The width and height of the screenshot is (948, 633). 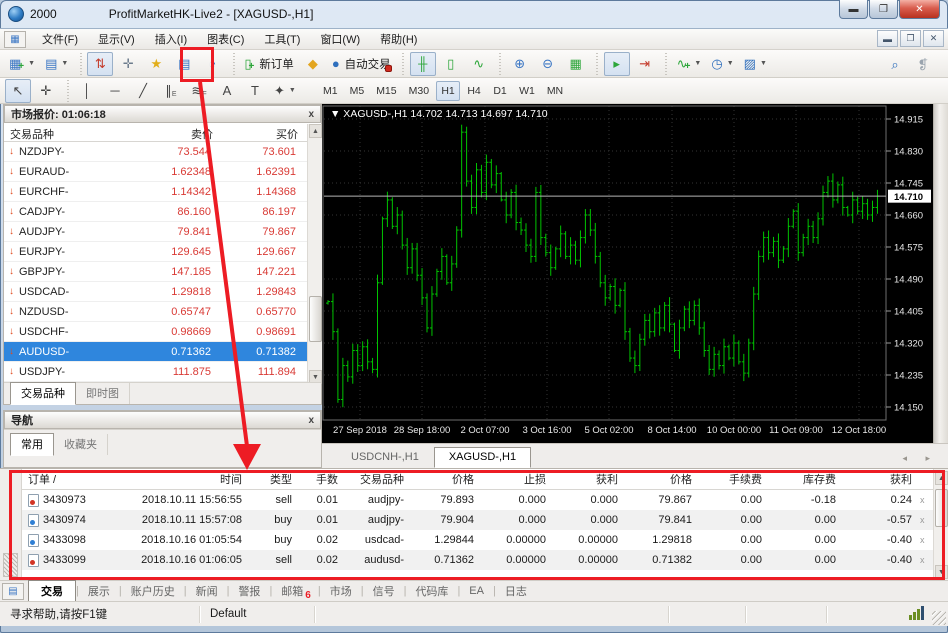 What do you see at coordinates (689, 64) in the screenshot?
I see `indicators-button: ∿ + ▼` at bounding box center [689, 64].